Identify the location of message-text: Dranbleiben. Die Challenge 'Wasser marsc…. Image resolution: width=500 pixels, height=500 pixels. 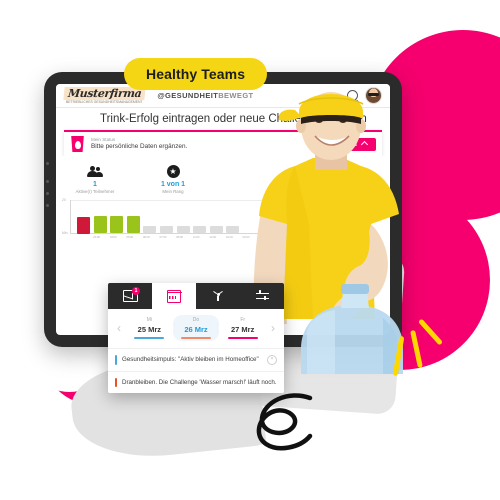
(199, 382).